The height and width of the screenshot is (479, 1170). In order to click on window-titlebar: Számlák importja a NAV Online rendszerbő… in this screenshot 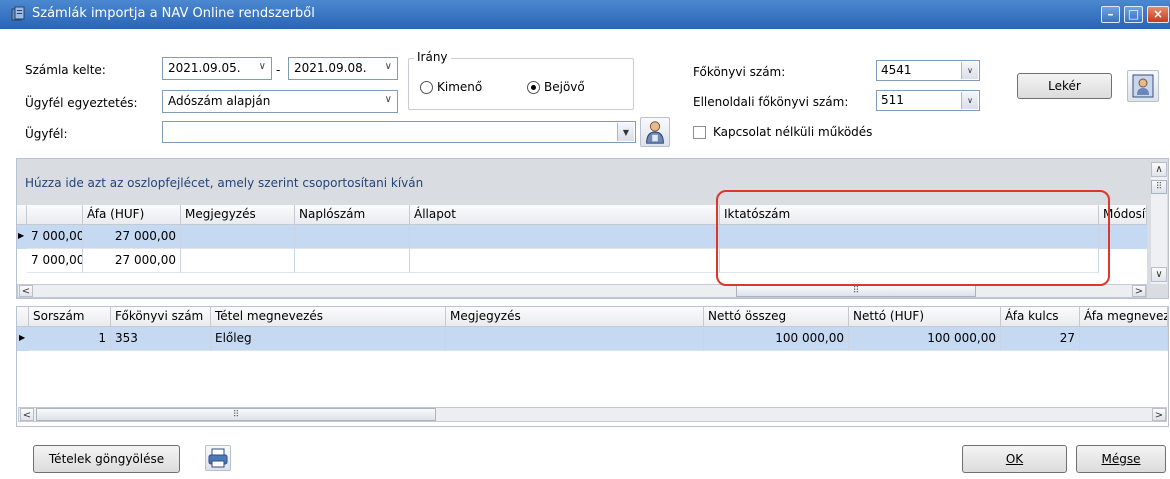, I will do `click(585, 14)`.